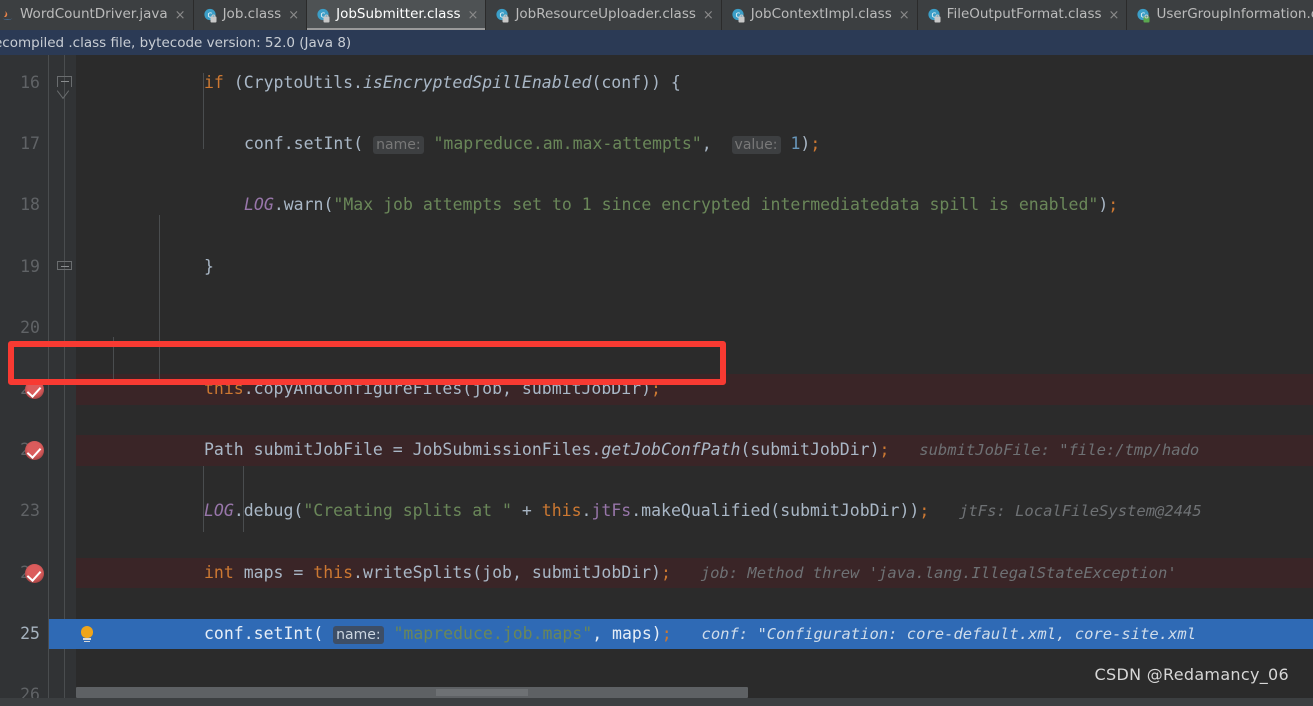 This screenshot has height=706, width=1313. What do you see at coordinates (30, 327) in the screenshot?
I see `line-number: 20` at bounding box center [30, 327].